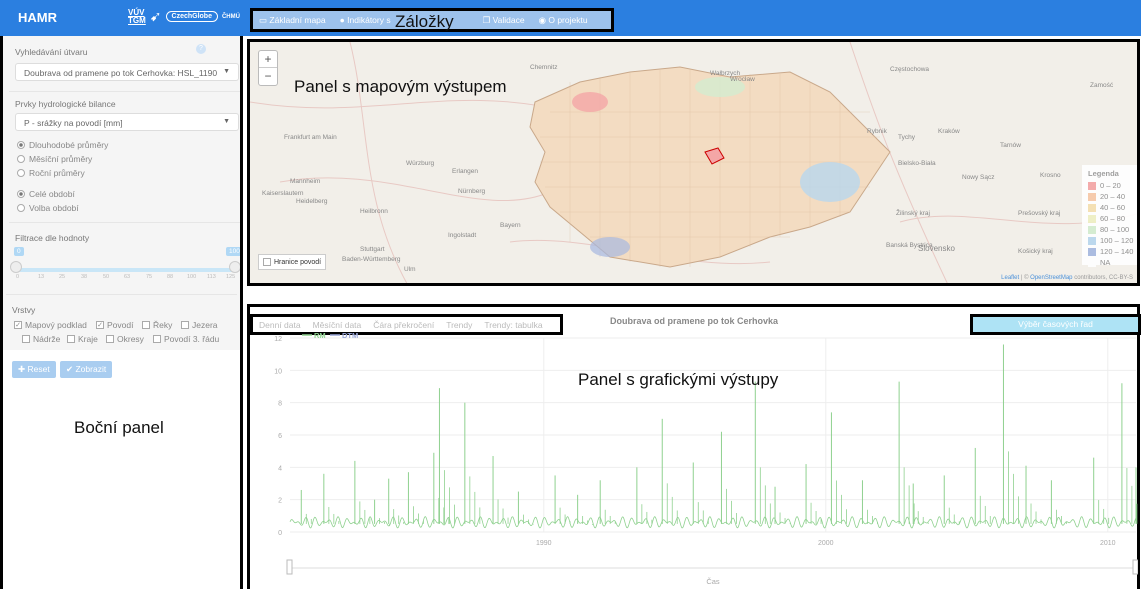 This screenshot has height=589, width=1141. I want to click on slider-tick: 88, so click(170, 277).